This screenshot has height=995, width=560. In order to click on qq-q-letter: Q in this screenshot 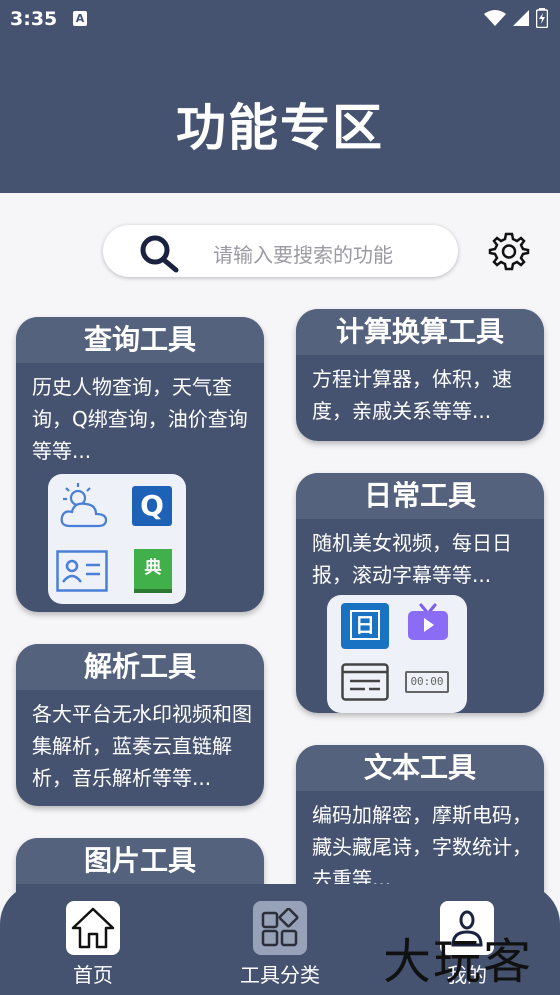, I will do `click(152, 505)`.